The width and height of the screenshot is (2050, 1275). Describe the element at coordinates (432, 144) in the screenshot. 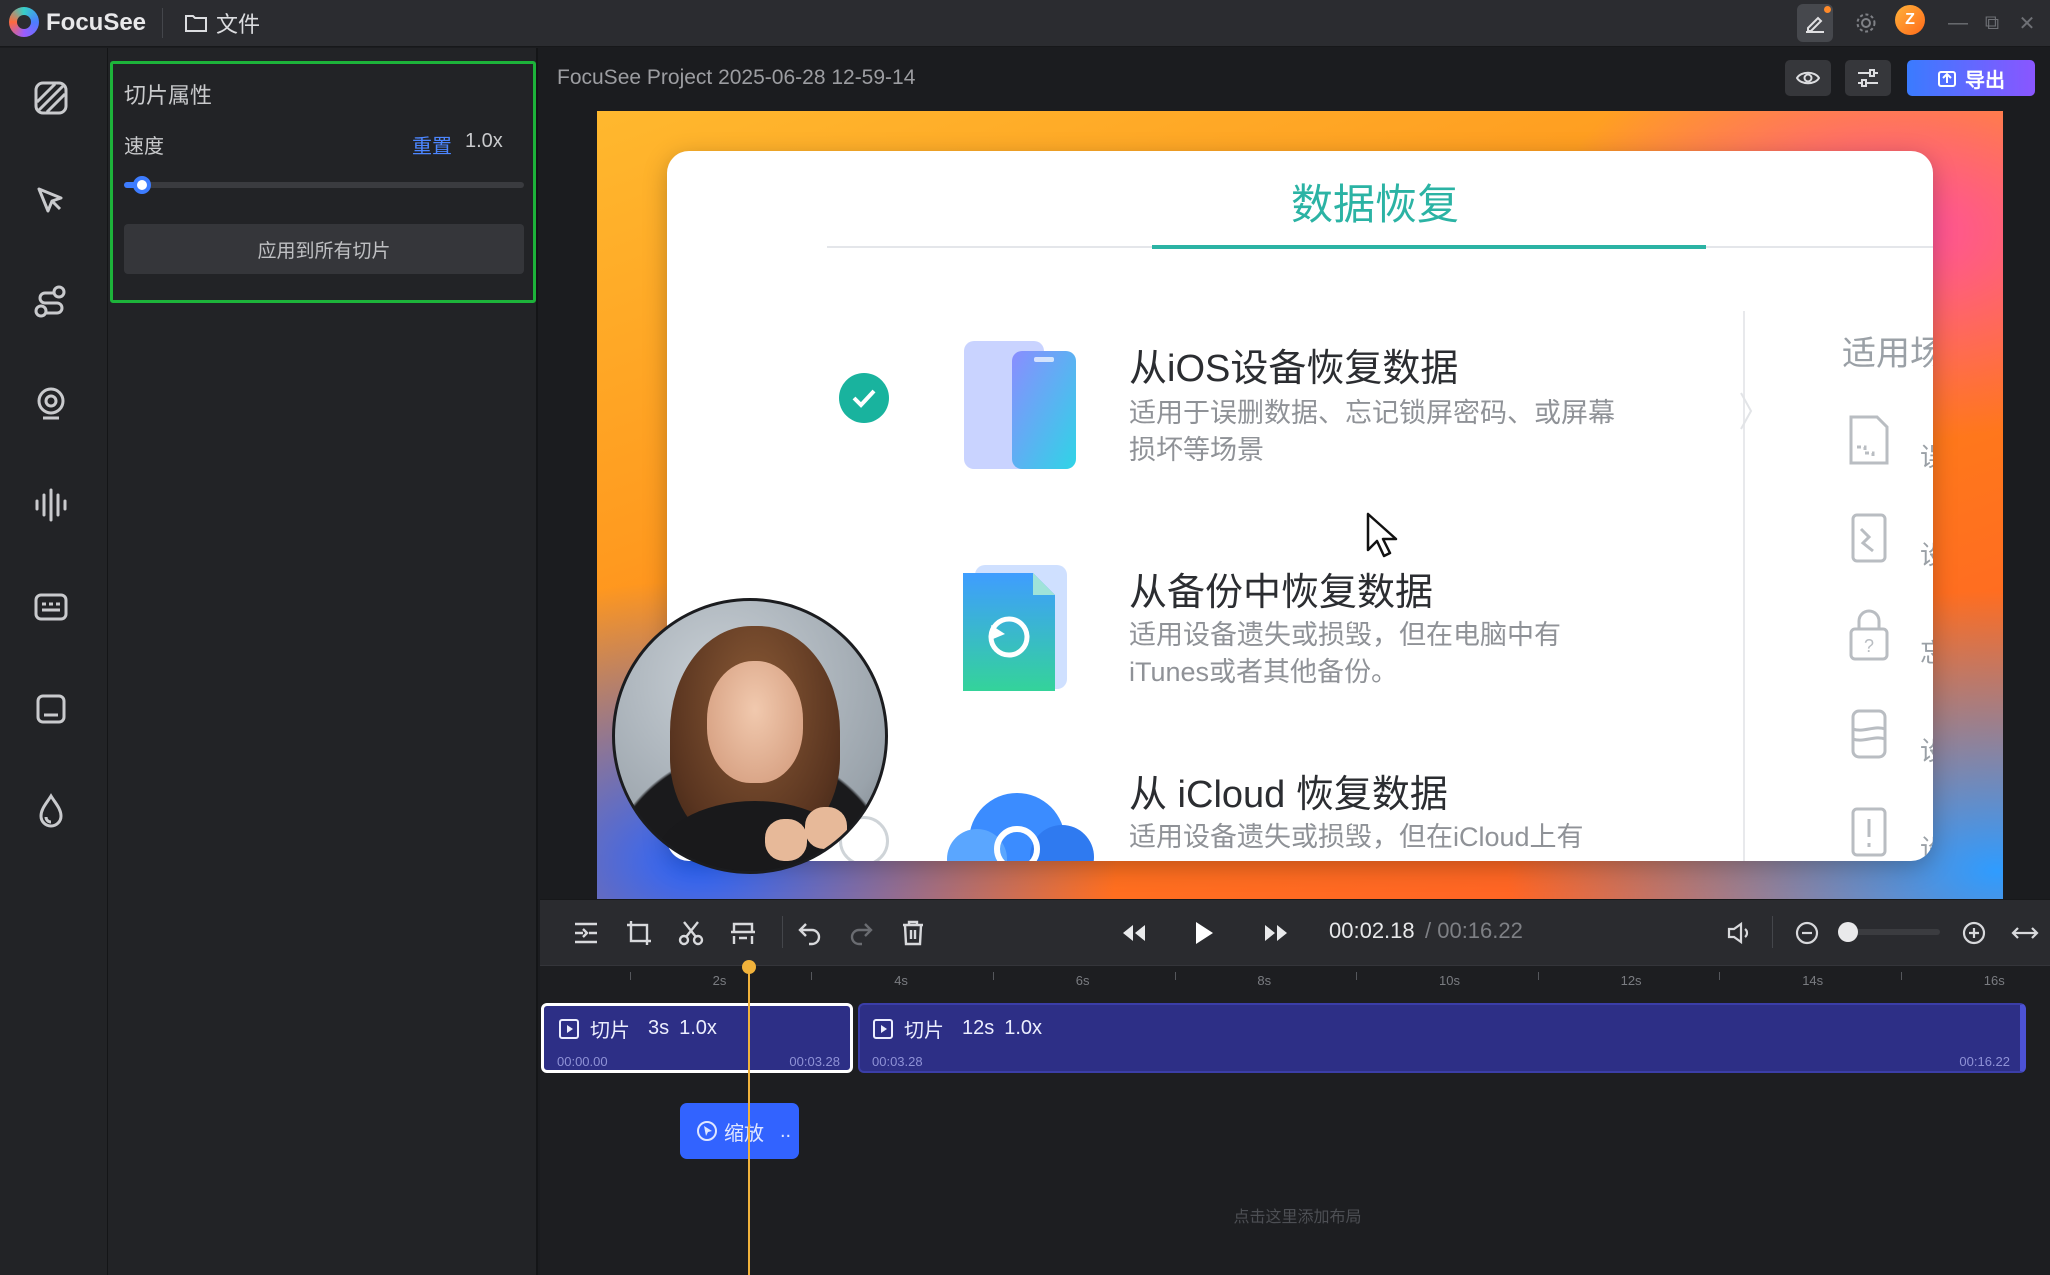

I see `reset-speed-button: 重置` at that location.